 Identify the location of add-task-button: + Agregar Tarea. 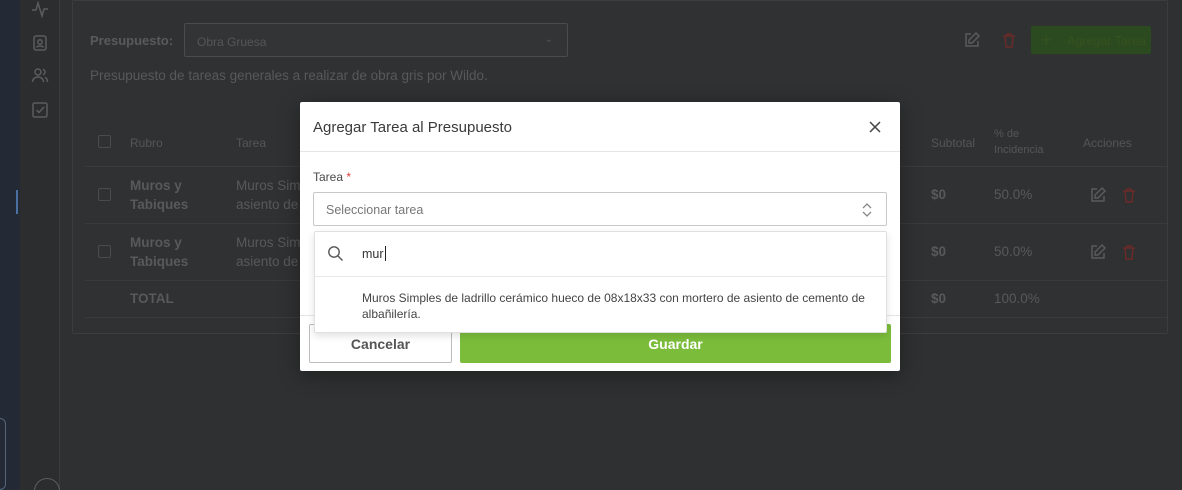
(1091, 40).